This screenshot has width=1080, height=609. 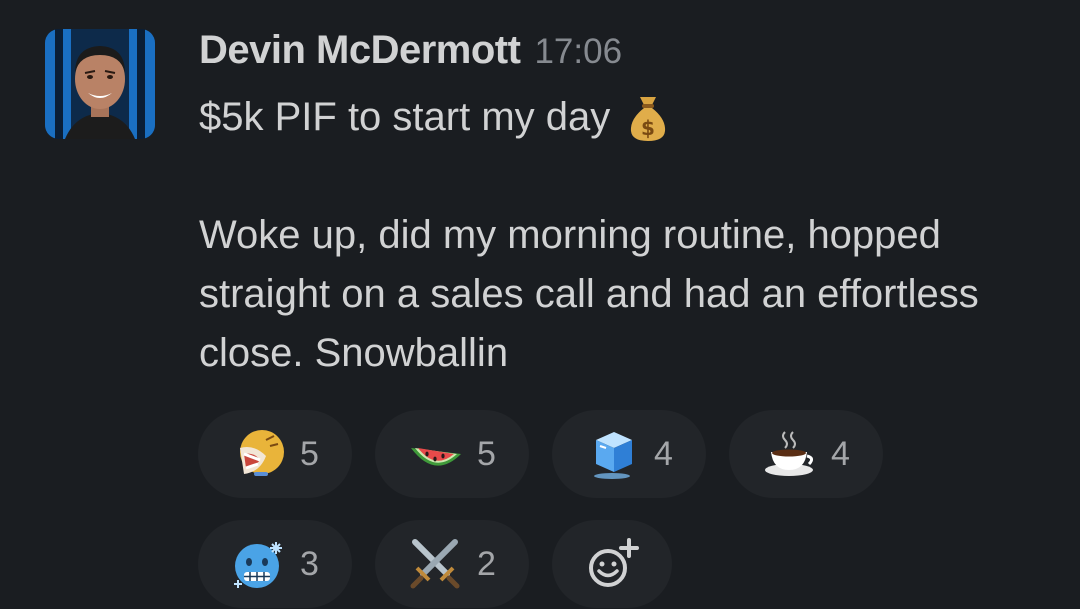 I want to click on cold-face-icon, so click(x=258, y=564).